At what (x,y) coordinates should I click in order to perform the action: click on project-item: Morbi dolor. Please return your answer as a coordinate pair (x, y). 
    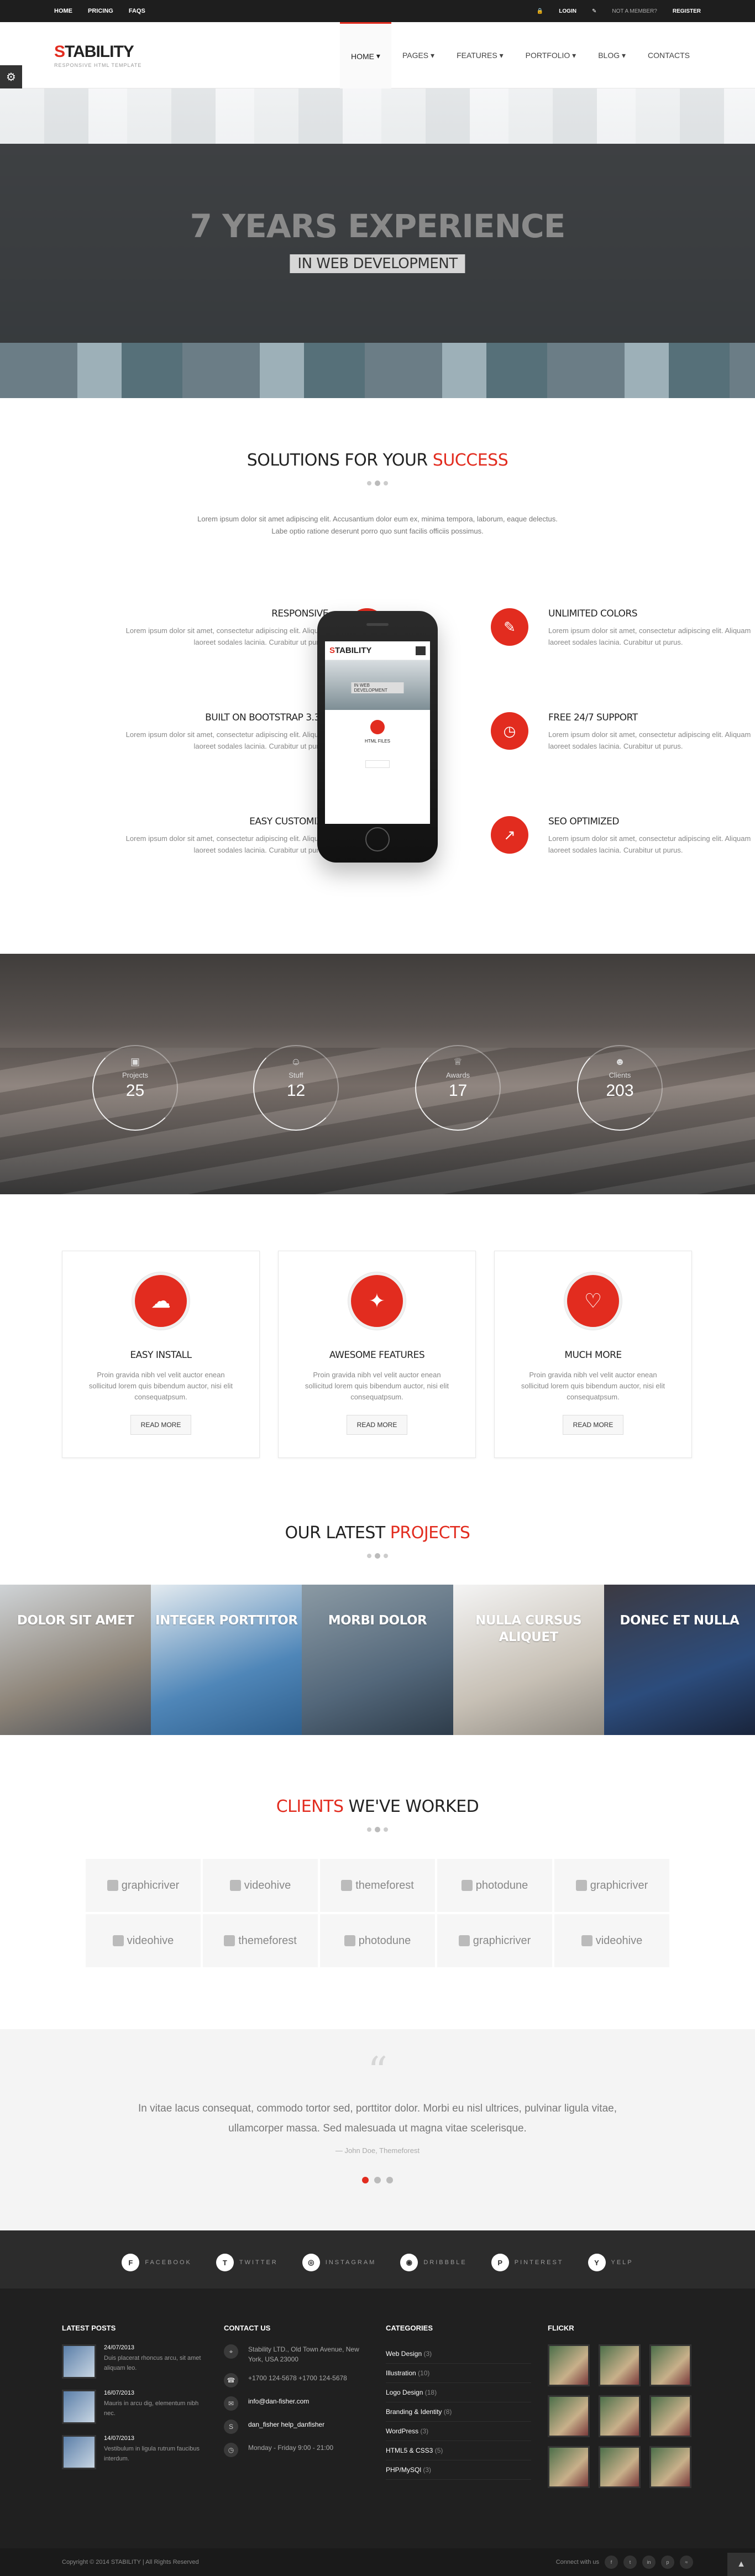
    Looking at the image, I should click on (377, 1660).